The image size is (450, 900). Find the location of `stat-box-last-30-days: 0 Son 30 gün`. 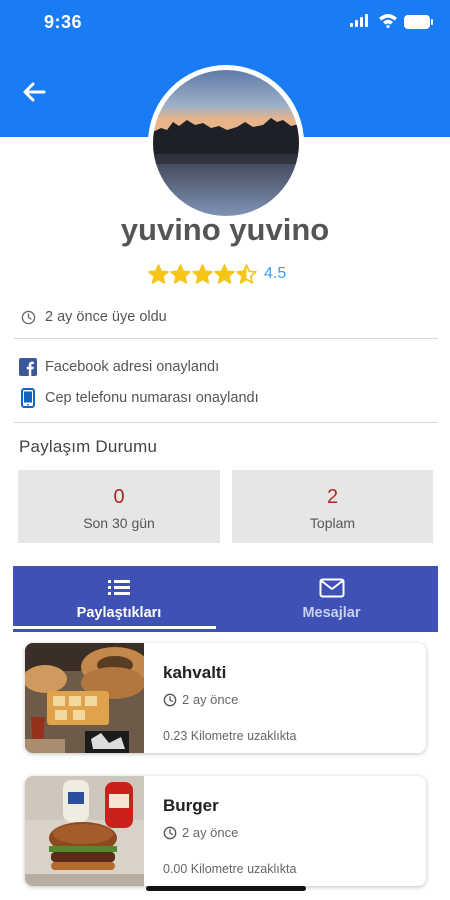

stat-box-last-30-days: 0 Son 30 gün is located at coordinates (119, 506).